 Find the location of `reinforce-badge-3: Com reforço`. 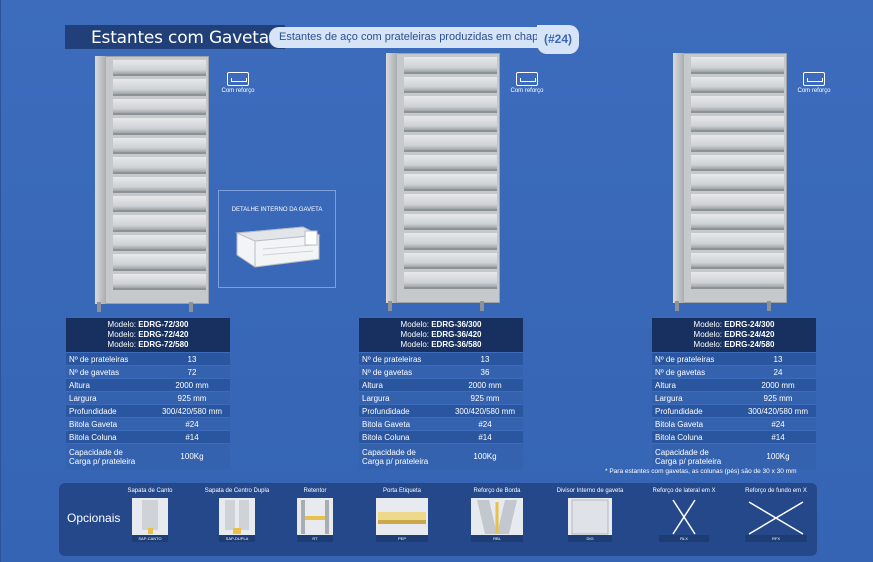

reinforce-badge-3: Com reforço is located at coordinates (814, 83).